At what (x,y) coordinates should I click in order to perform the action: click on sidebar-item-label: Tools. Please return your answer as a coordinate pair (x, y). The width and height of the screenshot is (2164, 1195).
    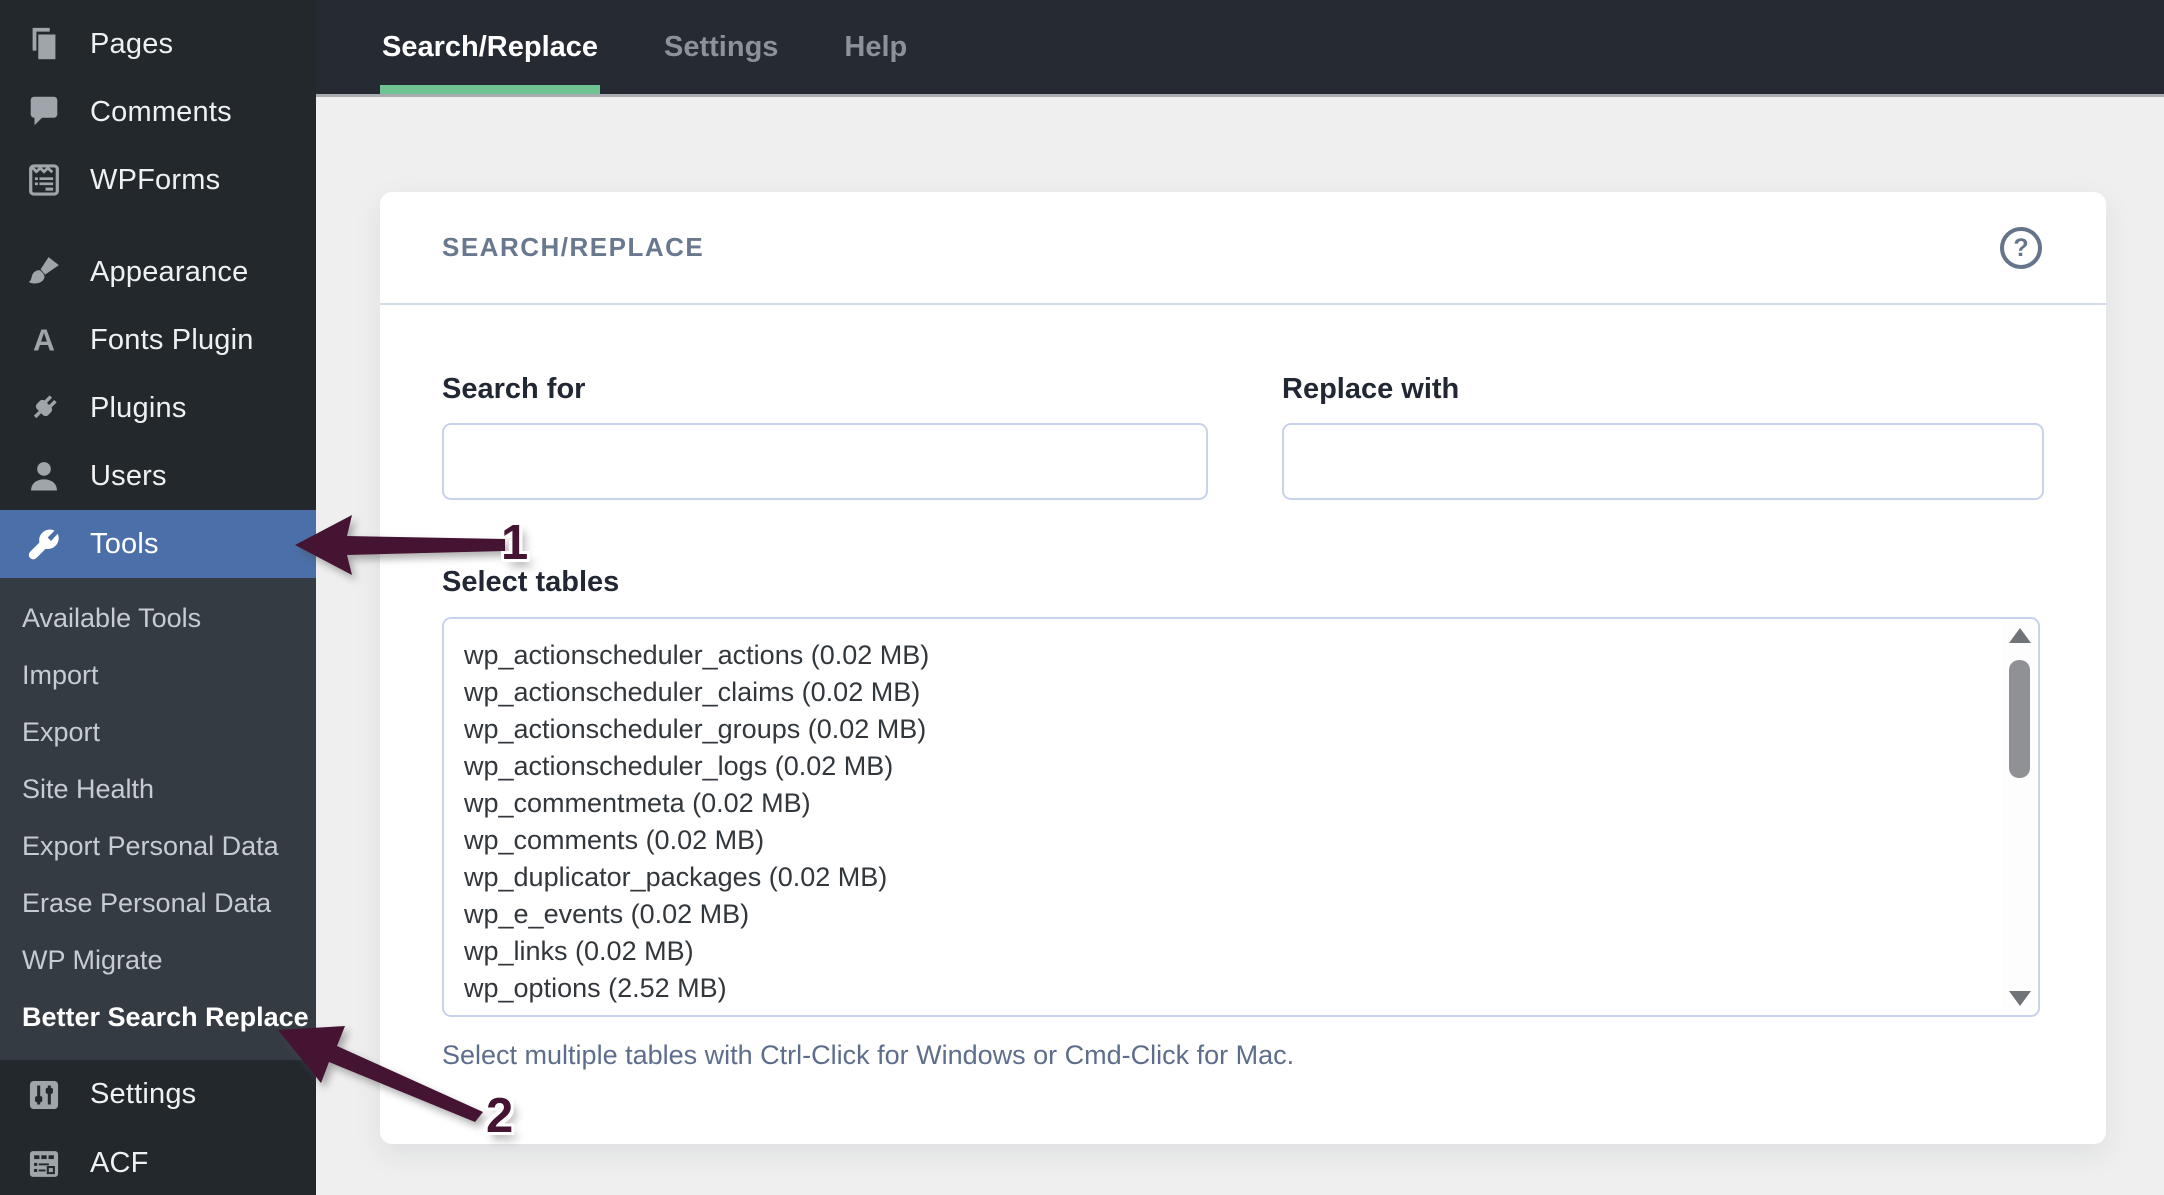
    Looking at the image, I should click on (124, 543).